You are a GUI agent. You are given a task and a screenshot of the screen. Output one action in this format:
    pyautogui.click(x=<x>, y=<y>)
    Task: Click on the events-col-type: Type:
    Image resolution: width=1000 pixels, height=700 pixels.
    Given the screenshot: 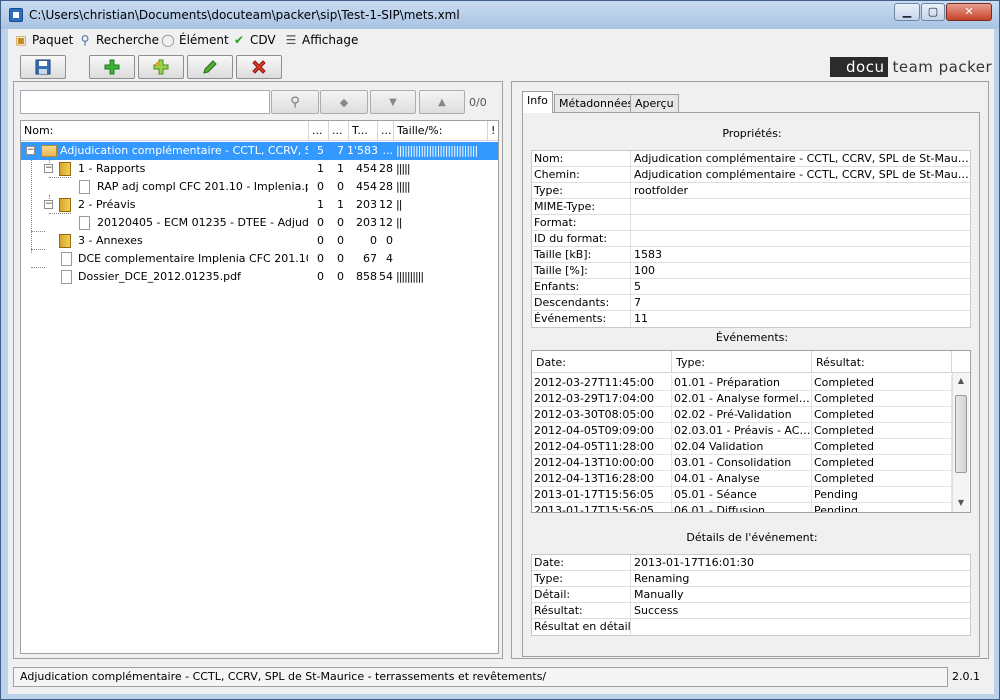 What is the action you would take?
    pyautogui.click(x=742, y=362)
    